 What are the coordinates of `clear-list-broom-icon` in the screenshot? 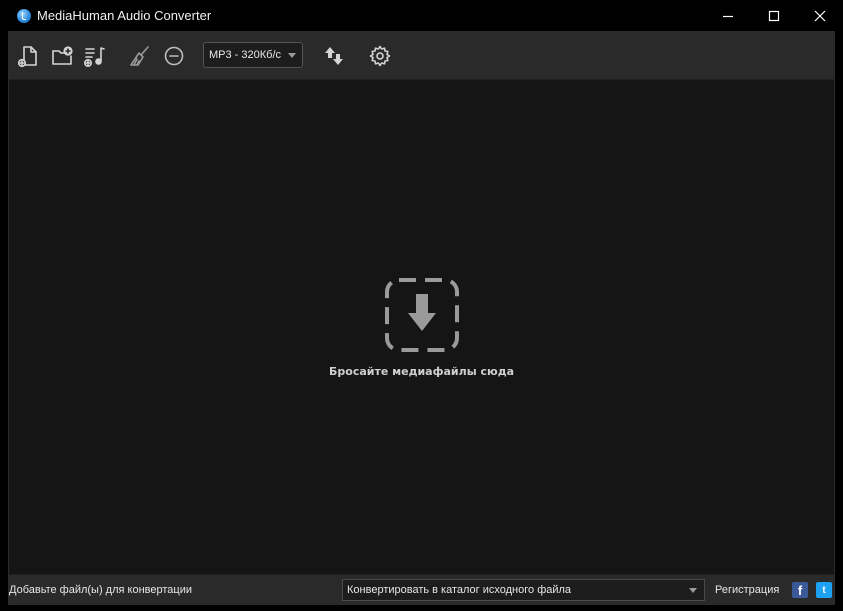 It's located at (139, 56).